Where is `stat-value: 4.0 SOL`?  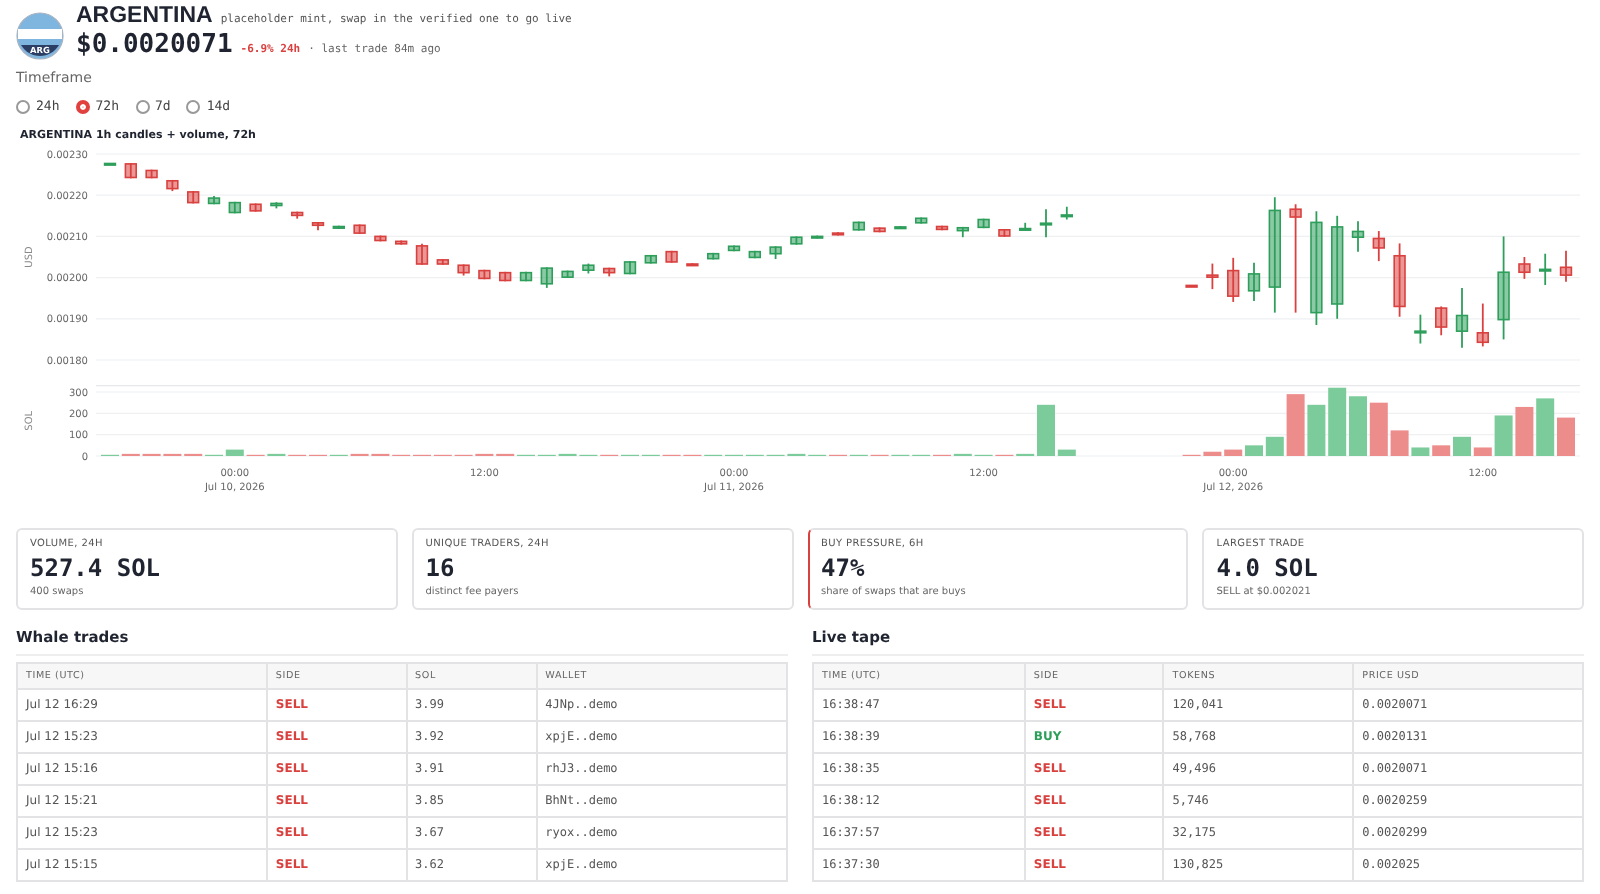
stat-value: 4.0 SOL is located at coordinates (1268, 568).